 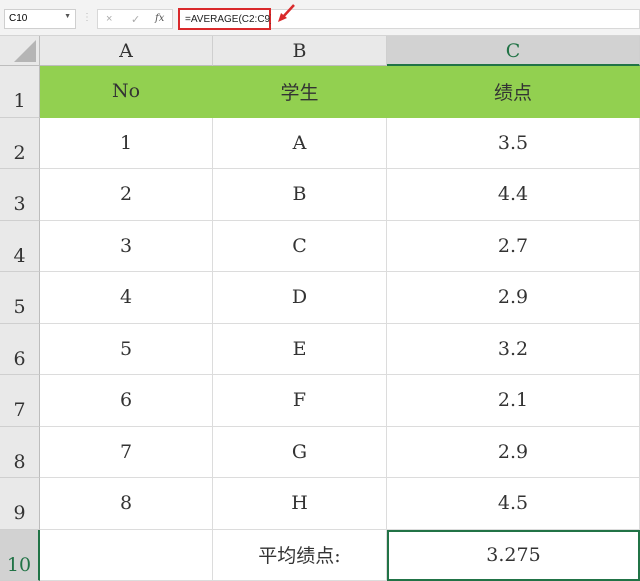 What do you see at coordinates (126, 195) in the screenshot?
I see `cell-A3: 2` at bounding box center [126, 195].